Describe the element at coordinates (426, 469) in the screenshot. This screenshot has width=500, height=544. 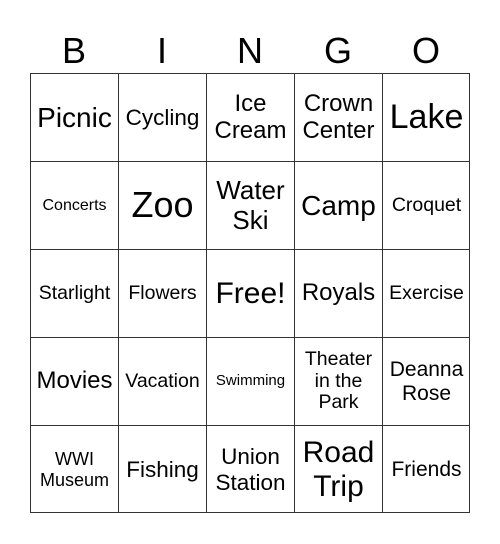
I see `bingo-cell: Friends` at that location.